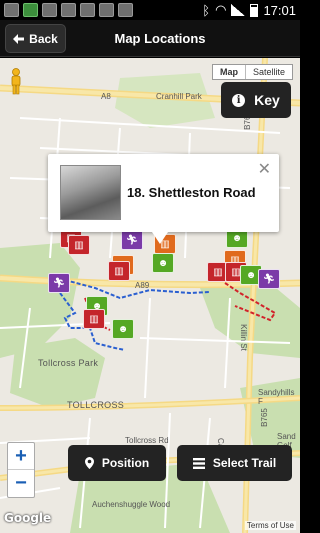  I want to click on zoom-out-button: −, so click(21, 483).